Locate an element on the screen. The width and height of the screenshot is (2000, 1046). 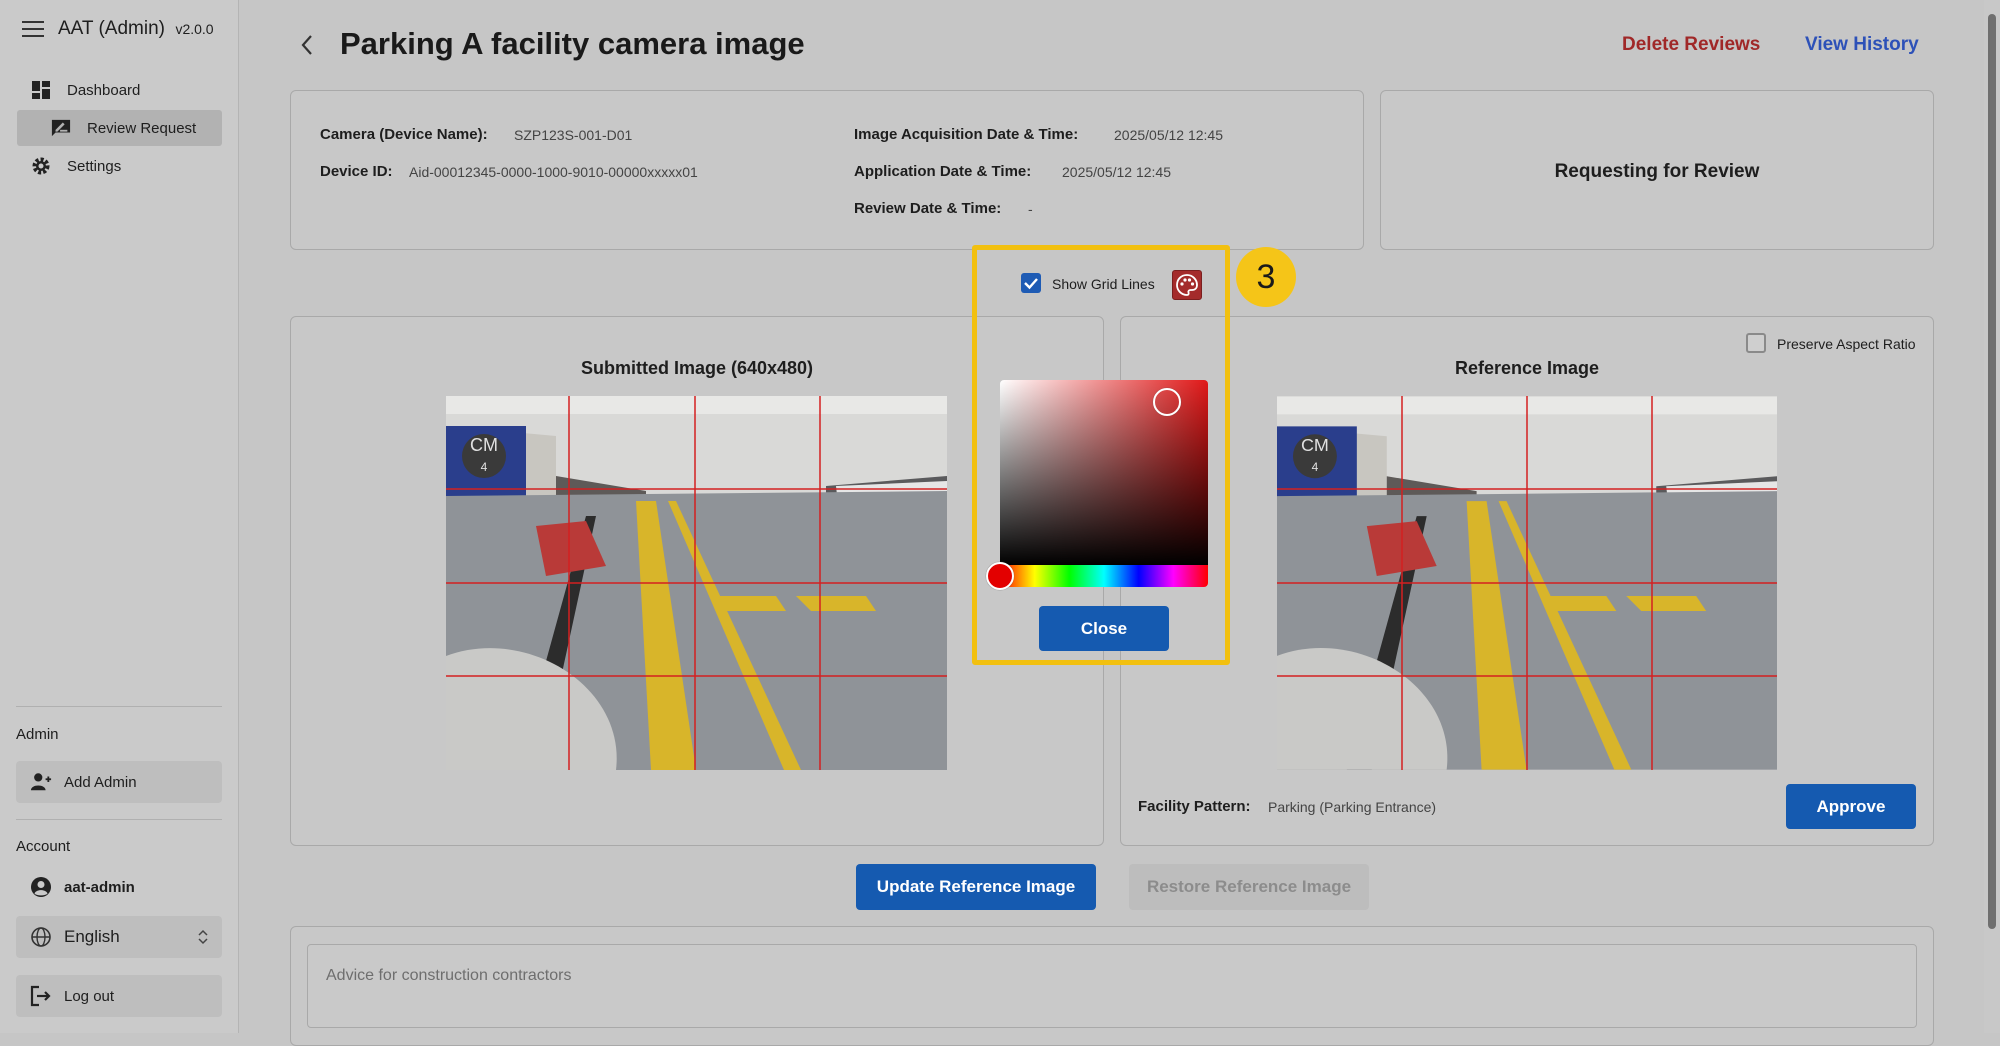
username: aat-admin is located at coordinates (99, 887).